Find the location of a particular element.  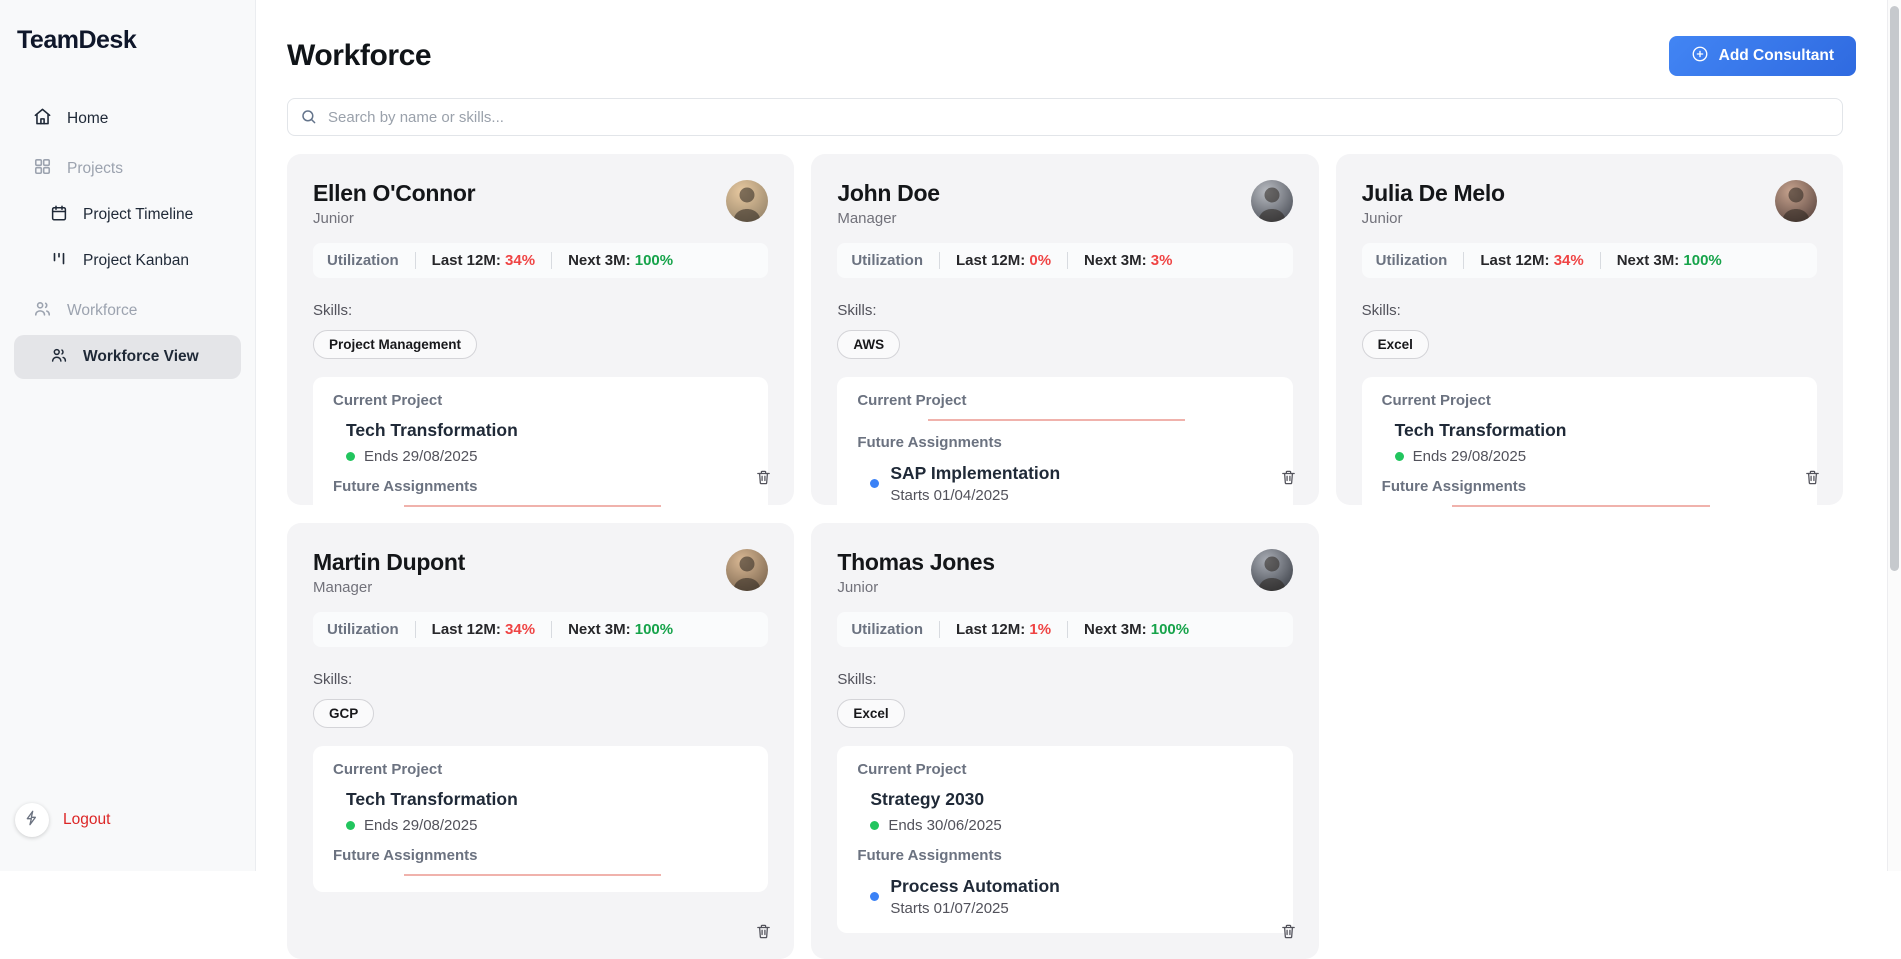

logout-button: Logout is located at coordinates (86, 820).